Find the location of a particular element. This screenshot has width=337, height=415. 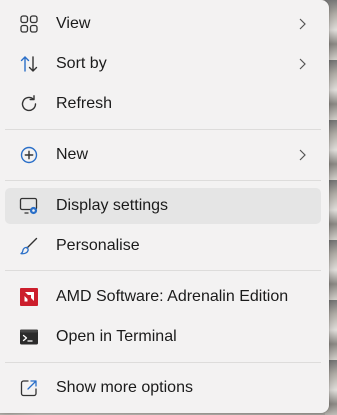

menu-item-sort-by: Sort by is located at coordinates (163, 64).